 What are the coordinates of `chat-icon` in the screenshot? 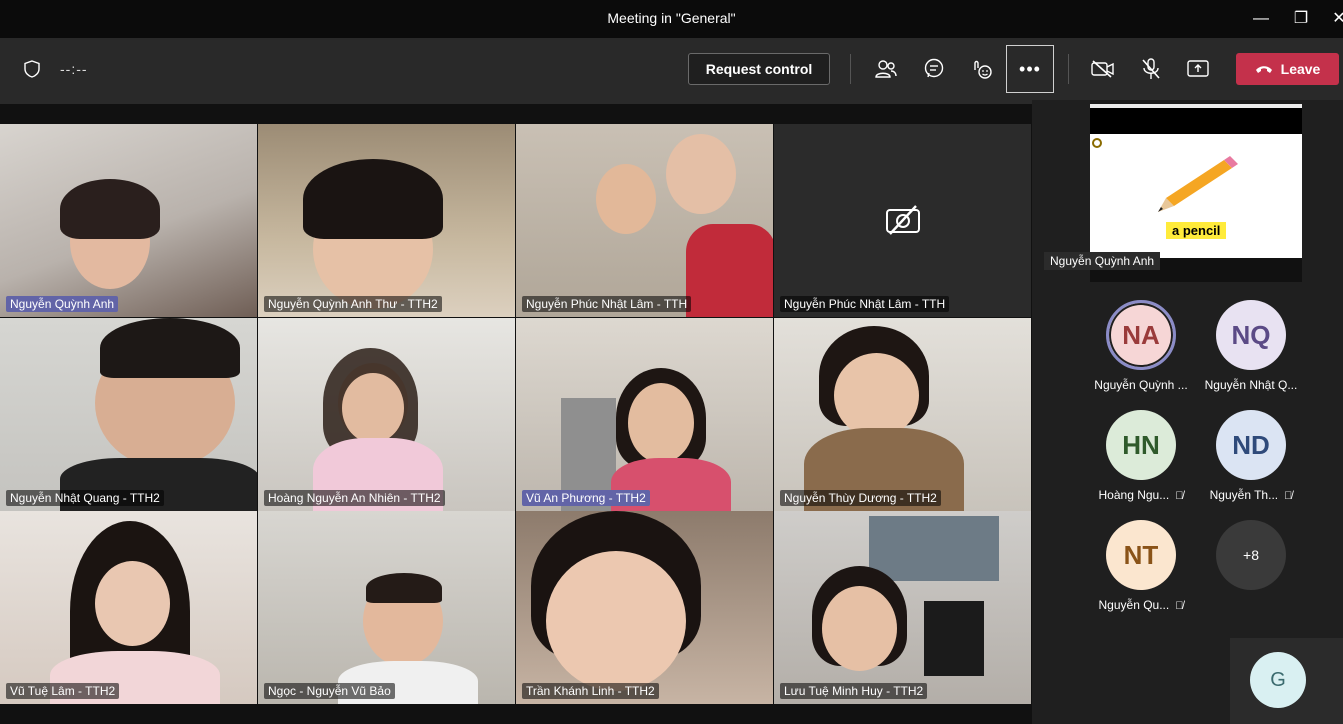 It's located at (934, 69).